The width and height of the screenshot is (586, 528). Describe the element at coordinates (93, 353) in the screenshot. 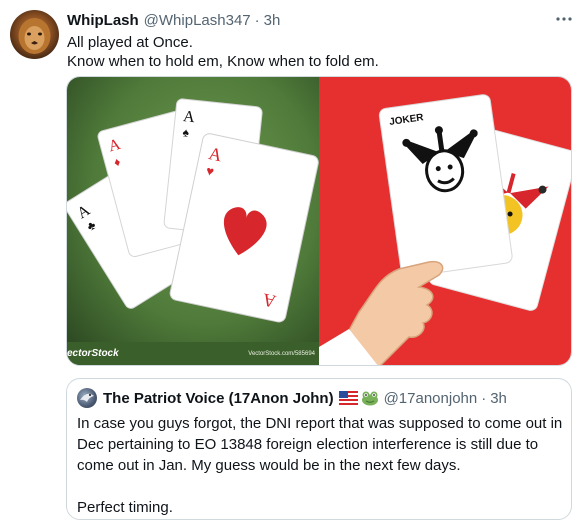

I see `watermark-brand: ectorStock` at that location.